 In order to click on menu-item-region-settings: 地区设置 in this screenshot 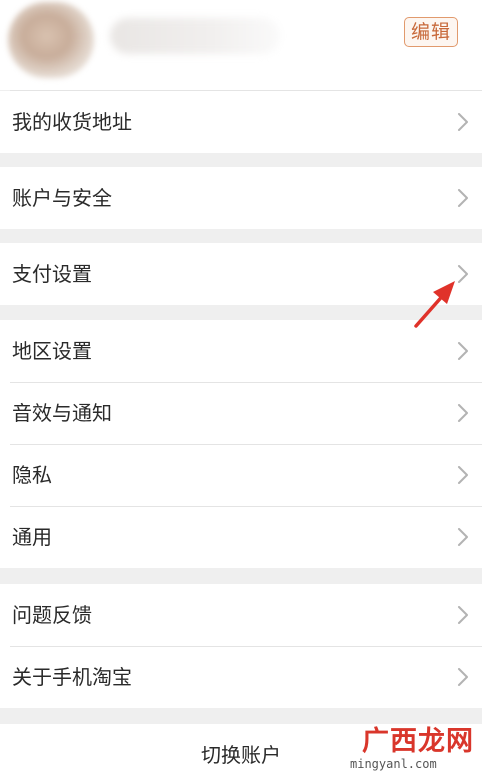, I will do `click(241, 351)`.